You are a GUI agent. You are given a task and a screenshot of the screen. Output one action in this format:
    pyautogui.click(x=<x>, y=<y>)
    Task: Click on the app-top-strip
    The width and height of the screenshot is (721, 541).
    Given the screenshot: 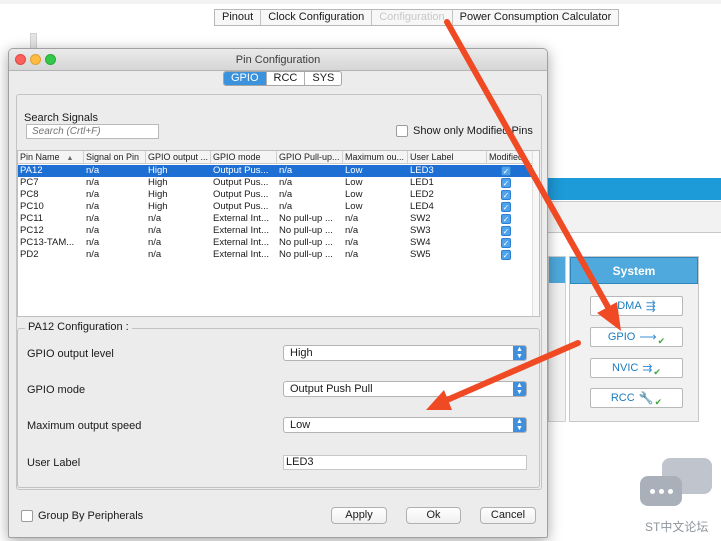 What is the action you would take?
    pyautogui.click(x=360, y=2)
    